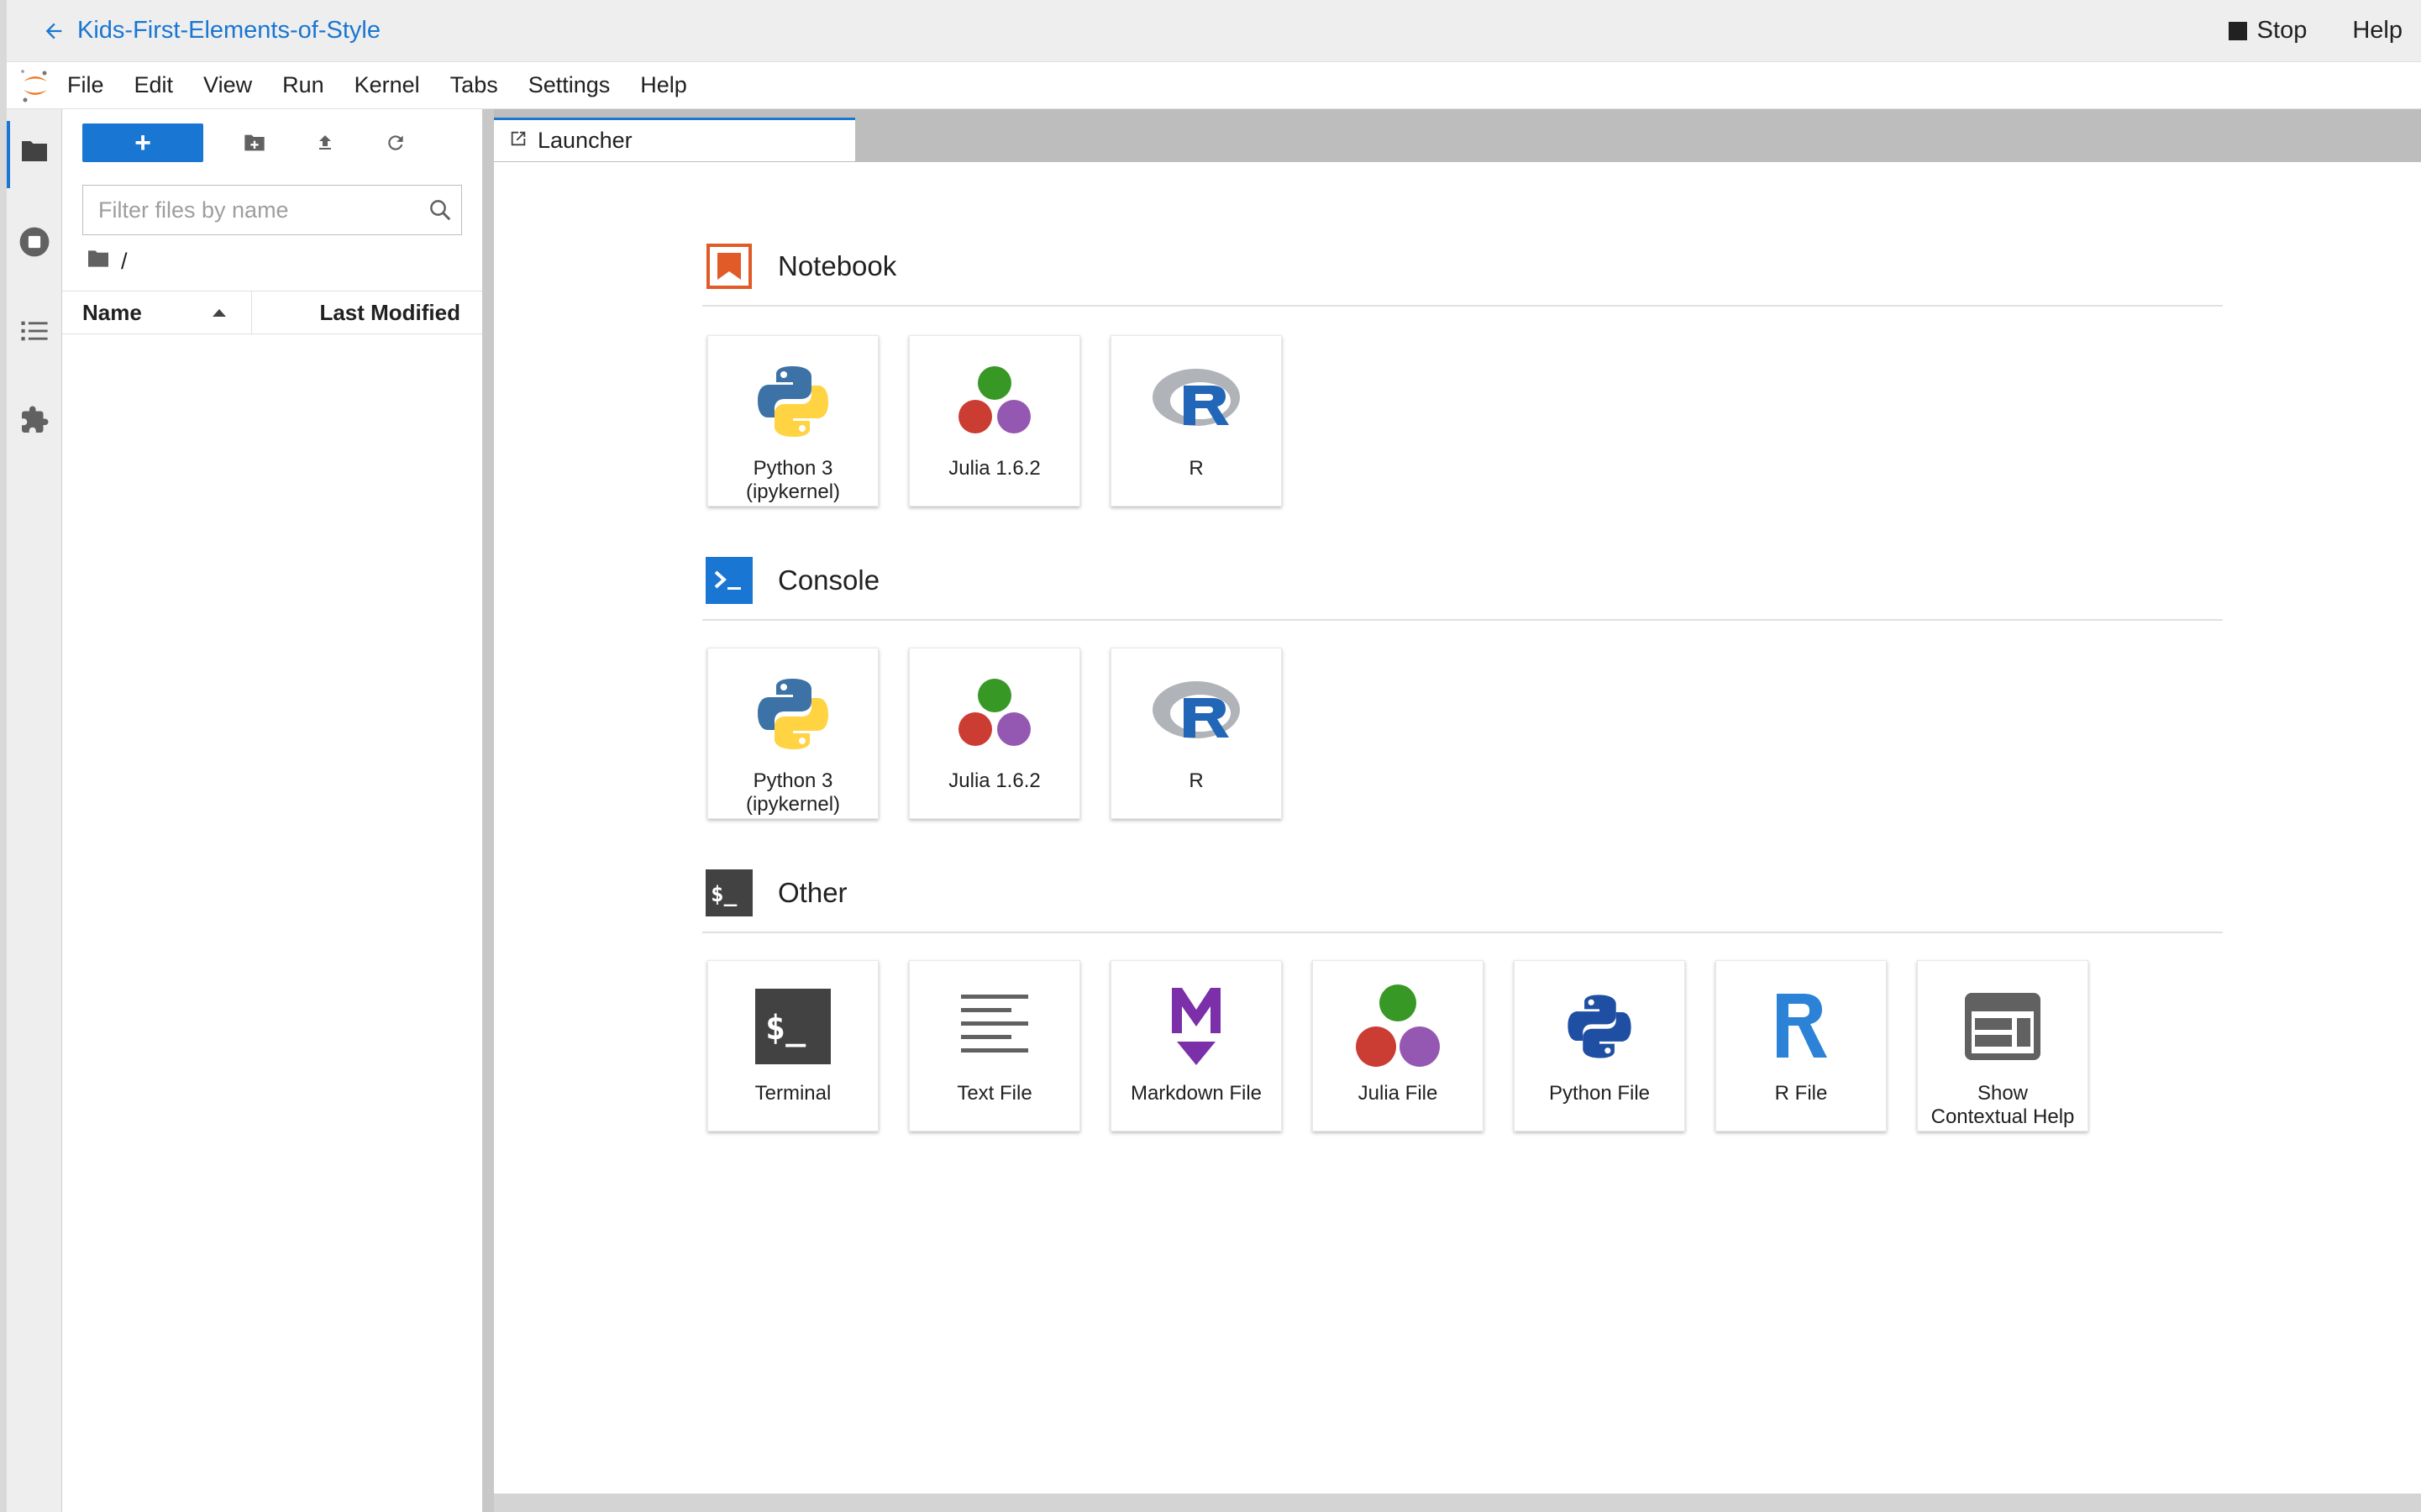 This screenshot has height=1512, width=2421. I want to click on contextual-help-card: Show Contextual Help, so click(2002, 1045).